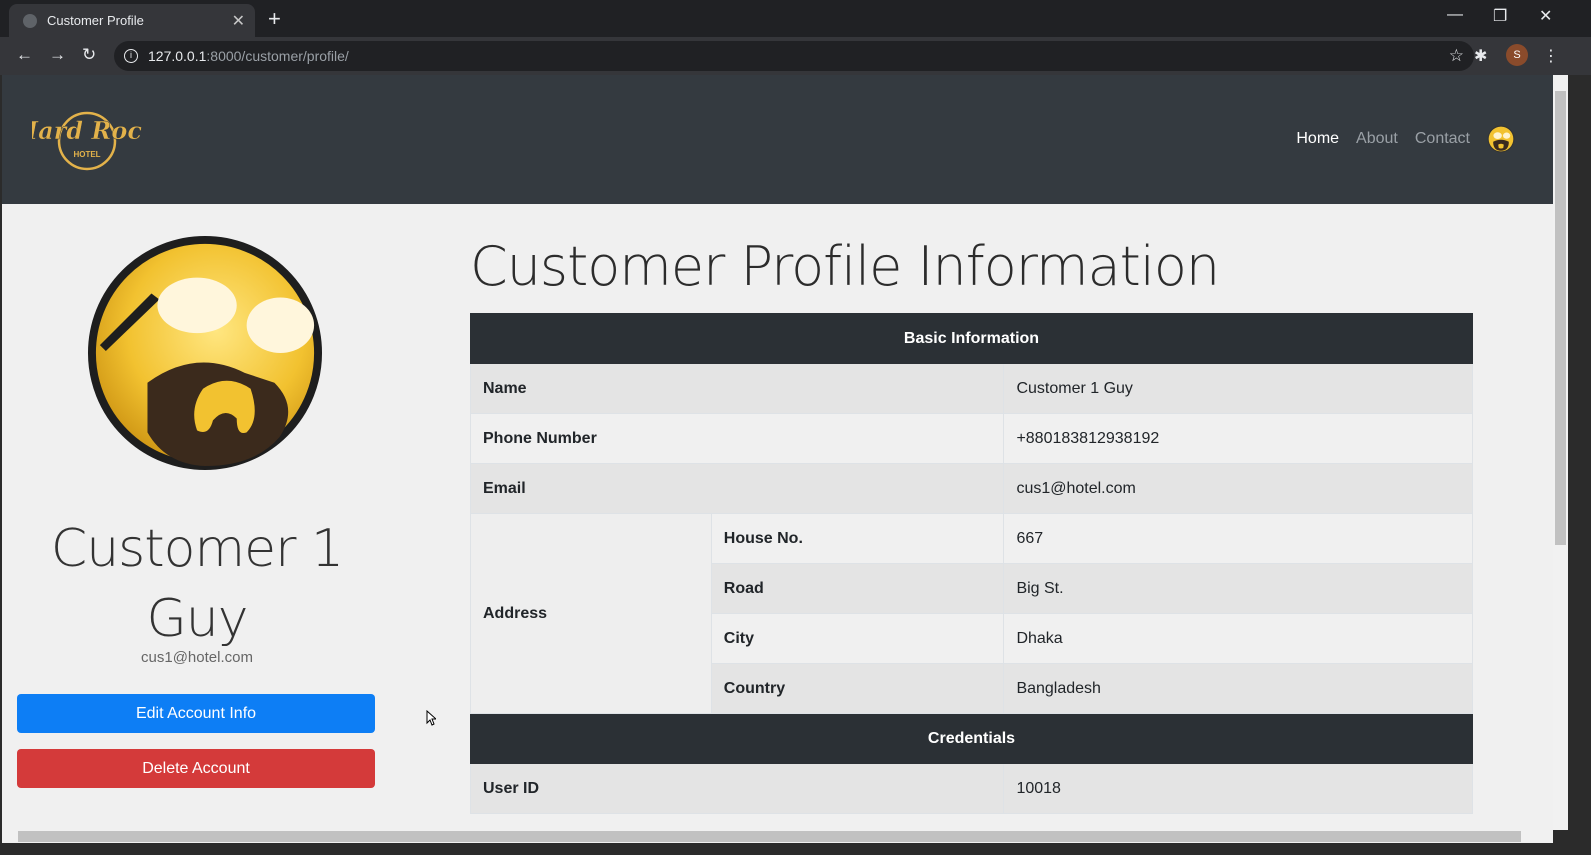 The height and width of the screenshot is (855, 1591). I want to click on site-info-icon: i, so click(131, 56).